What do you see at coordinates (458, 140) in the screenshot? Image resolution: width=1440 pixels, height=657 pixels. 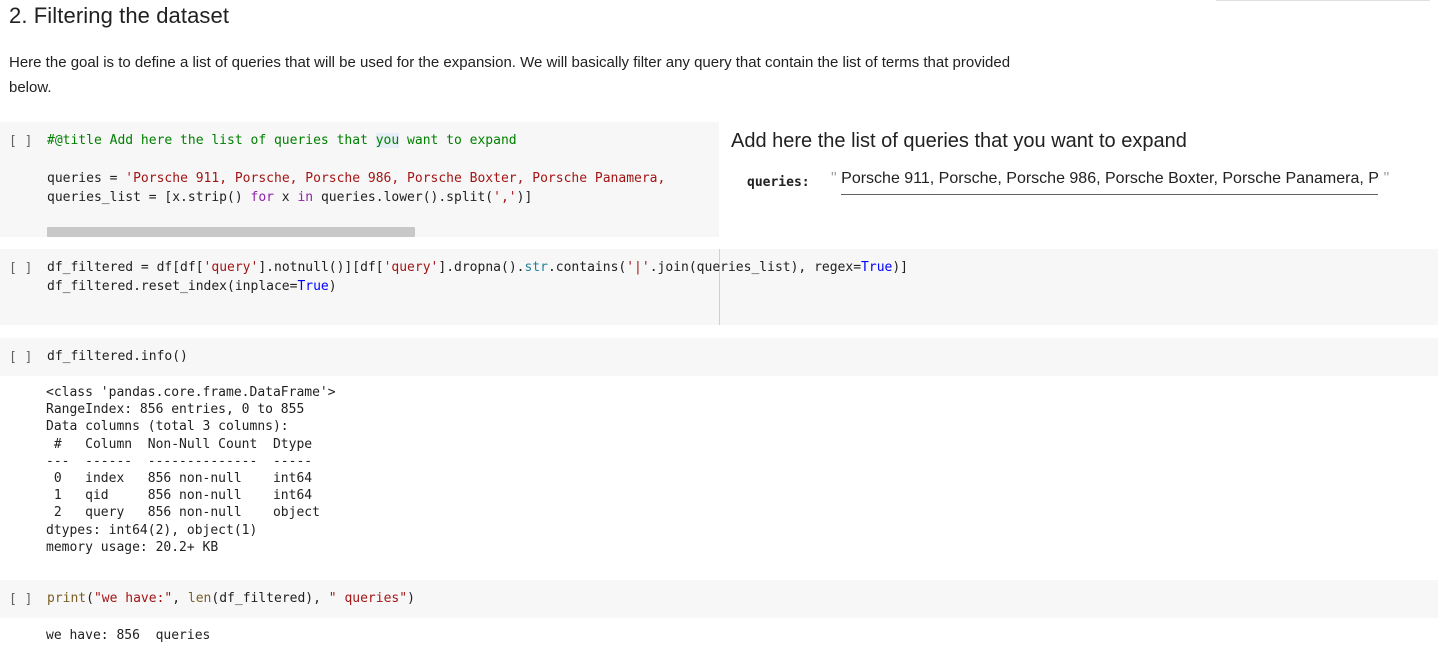 I see `title-comment-end: want to expand` at bounding box center [458, 140].